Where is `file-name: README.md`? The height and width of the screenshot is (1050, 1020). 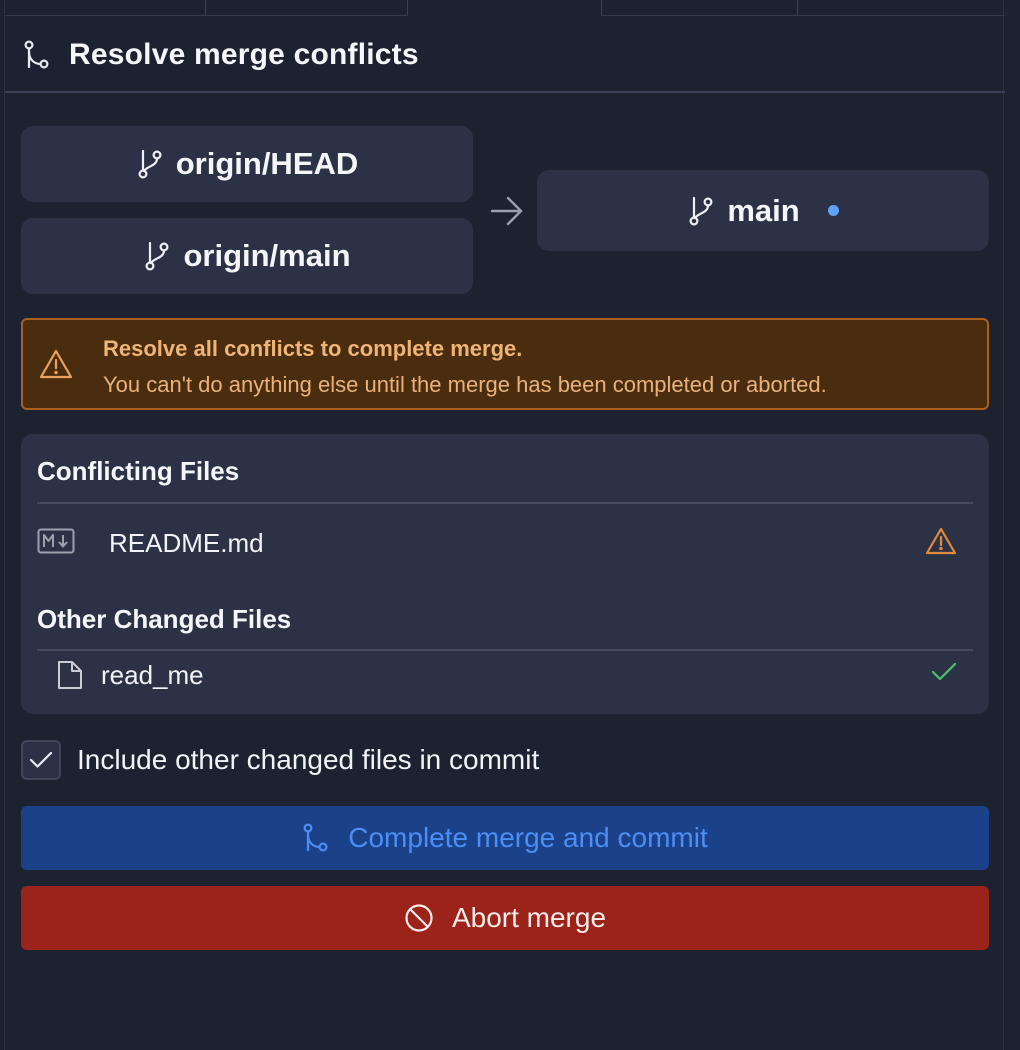
file-name: README.md is located at coordinates (186, 543).